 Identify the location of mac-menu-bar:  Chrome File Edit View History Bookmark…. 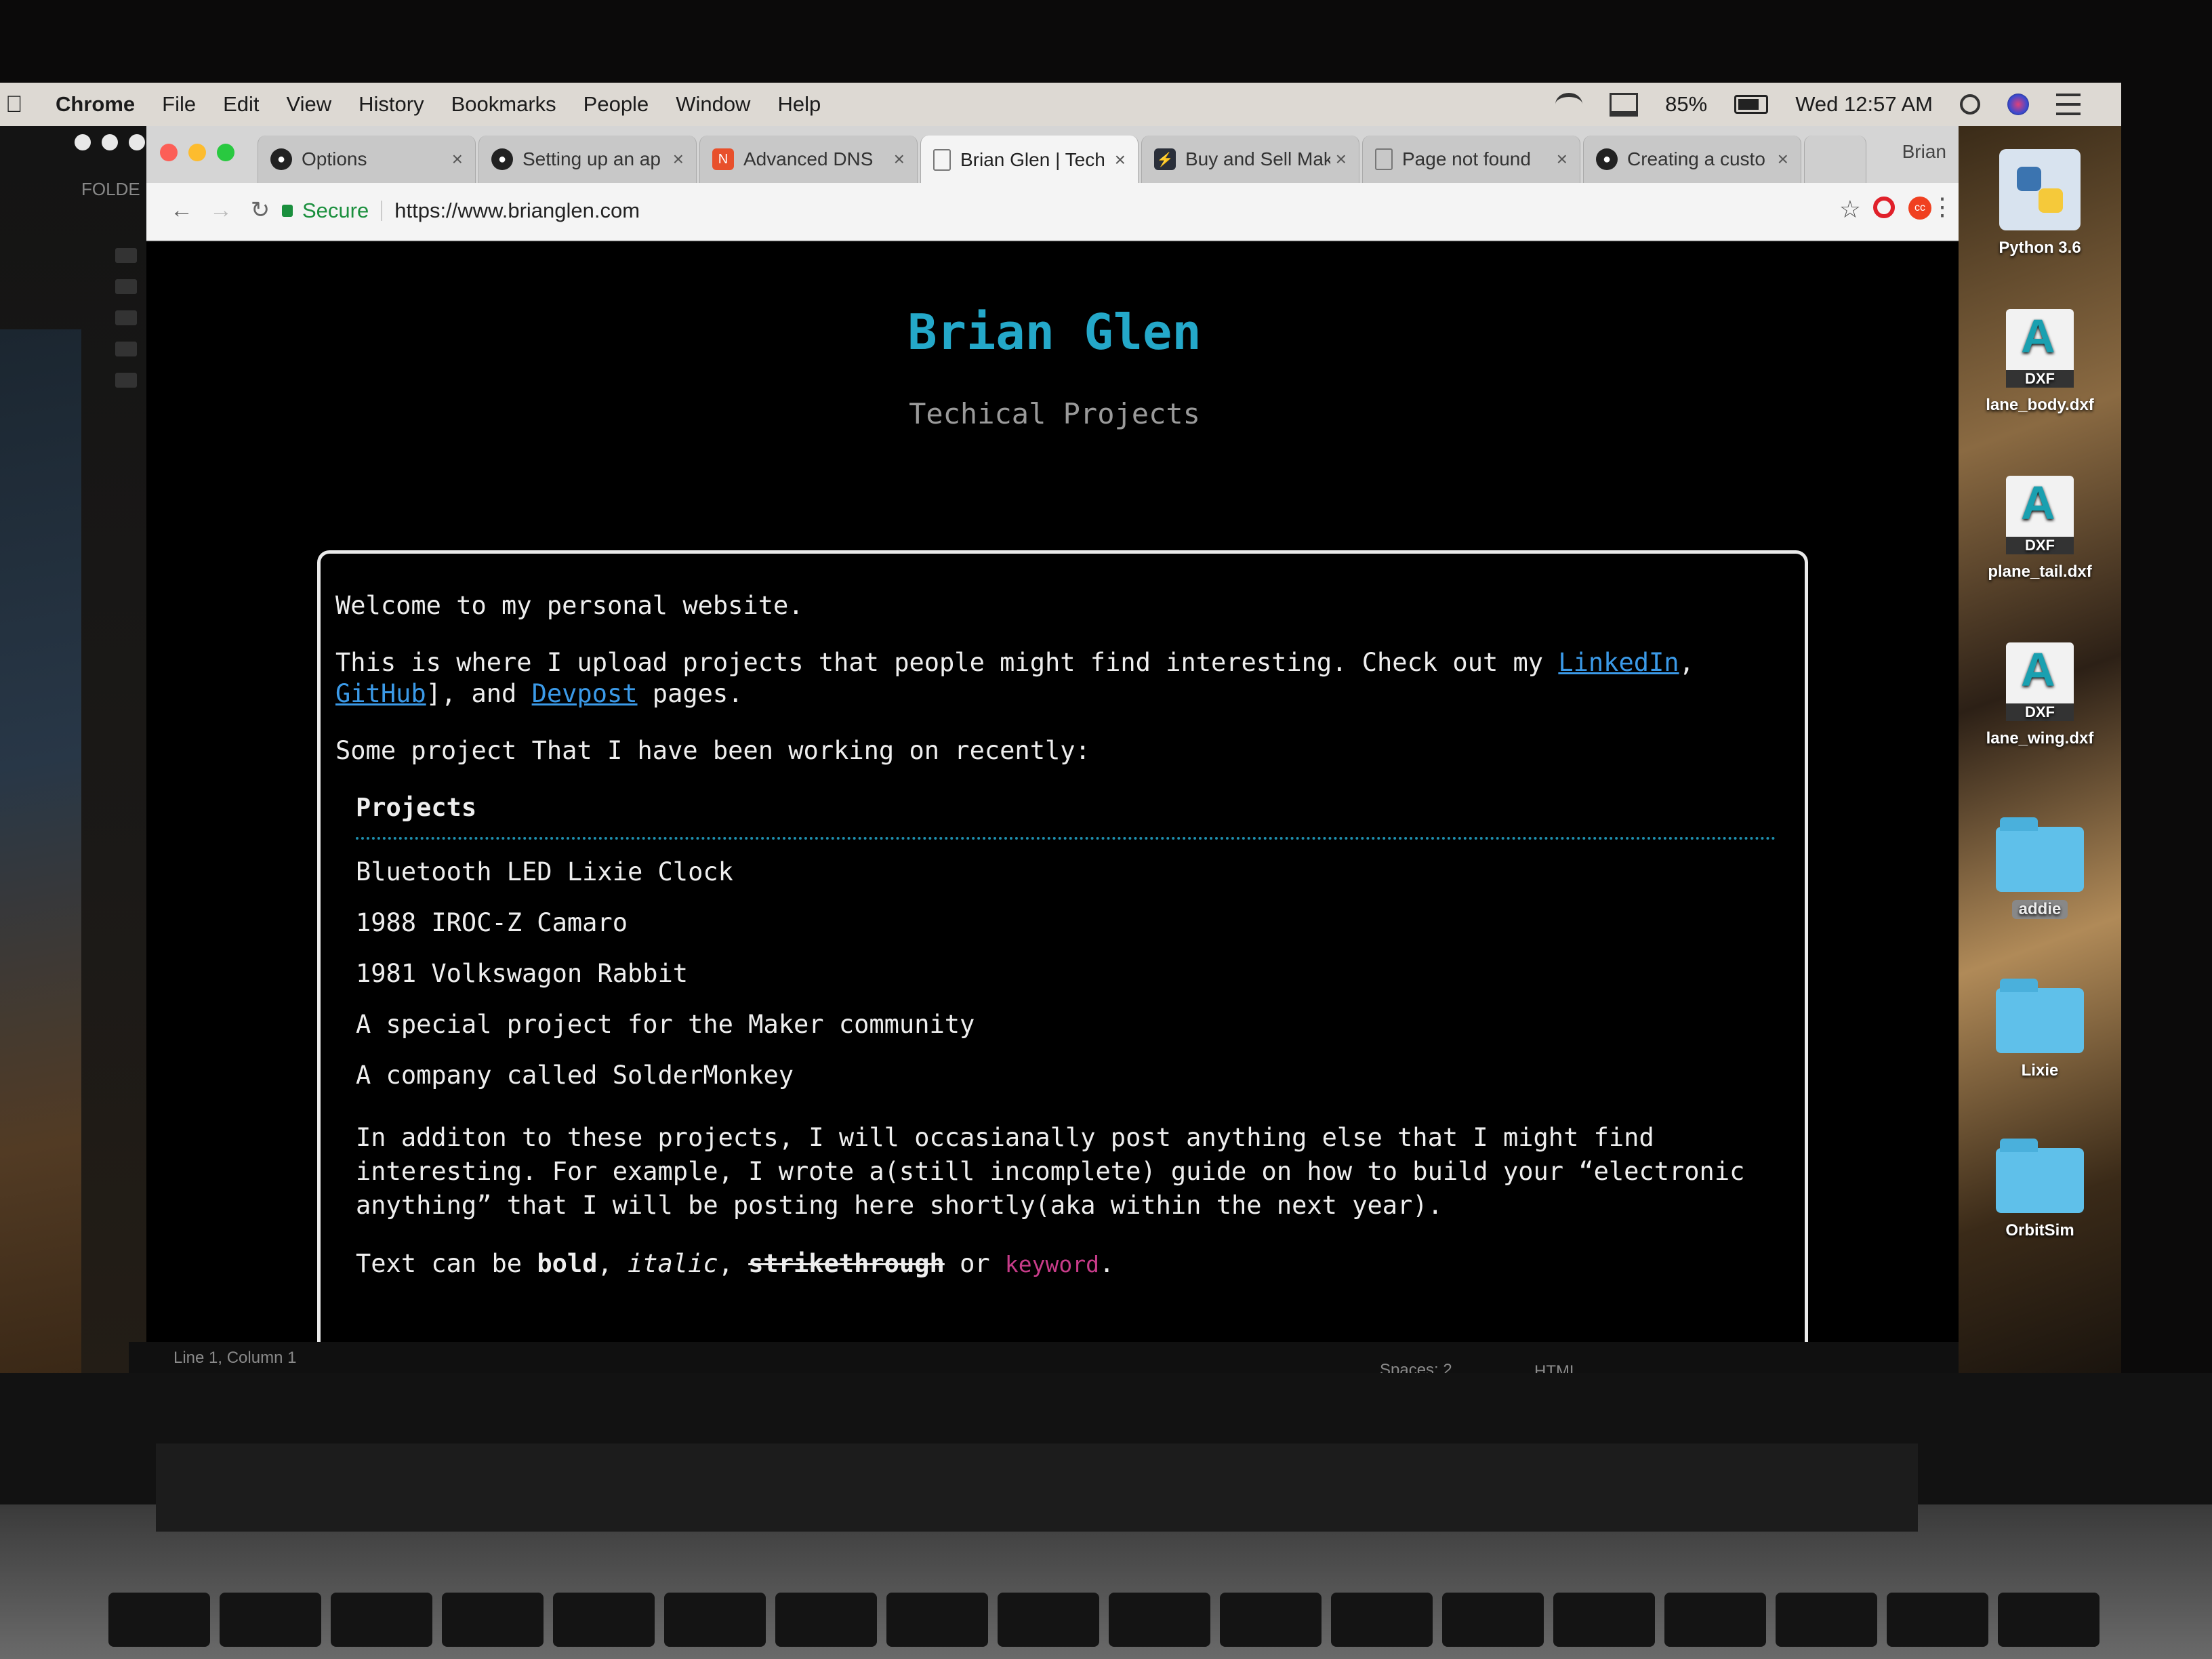
(1060, 105).